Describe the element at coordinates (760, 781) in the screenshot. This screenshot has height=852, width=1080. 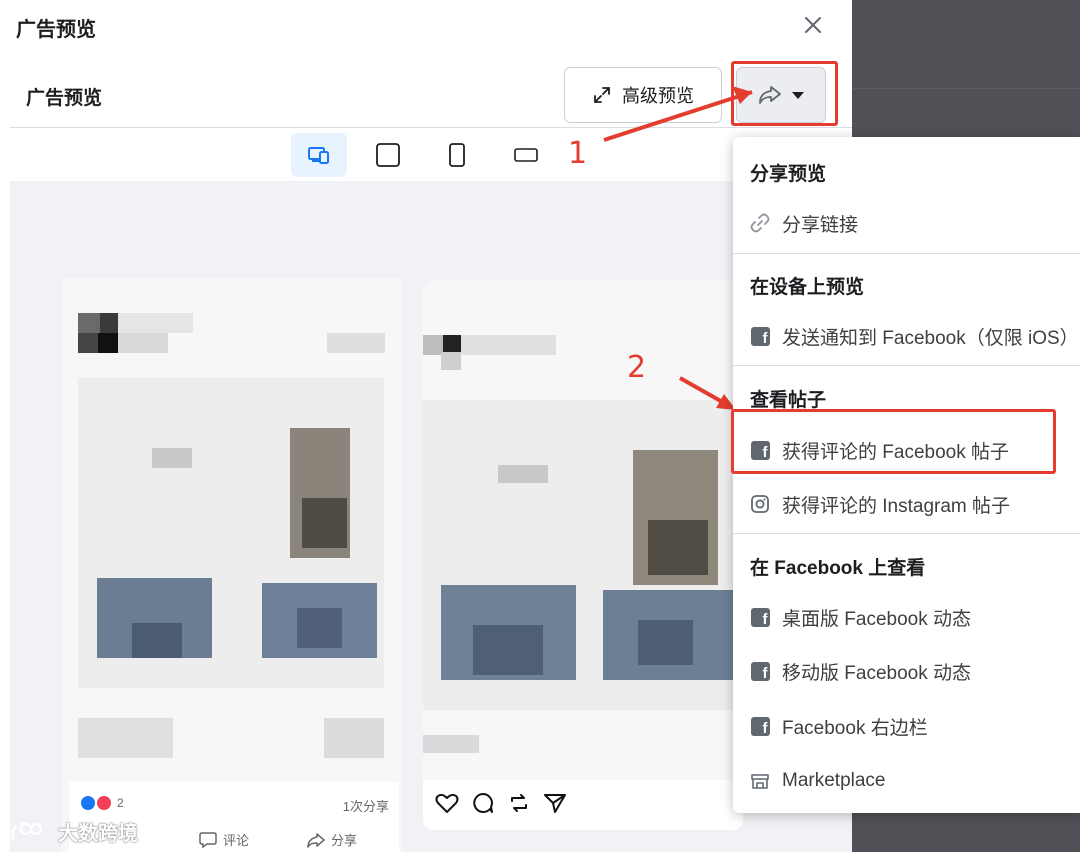
I see `marketplace-icon` at that location.